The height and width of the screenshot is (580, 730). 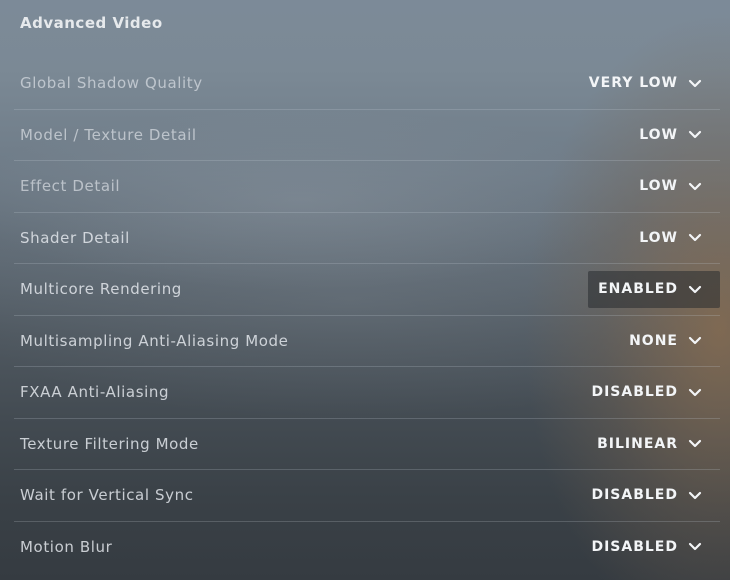 What do you see at coordinates (107, 495) in the screenshot?
I see `setting-label: Wait for Vertical Sync` at bounding box center [107, 495].